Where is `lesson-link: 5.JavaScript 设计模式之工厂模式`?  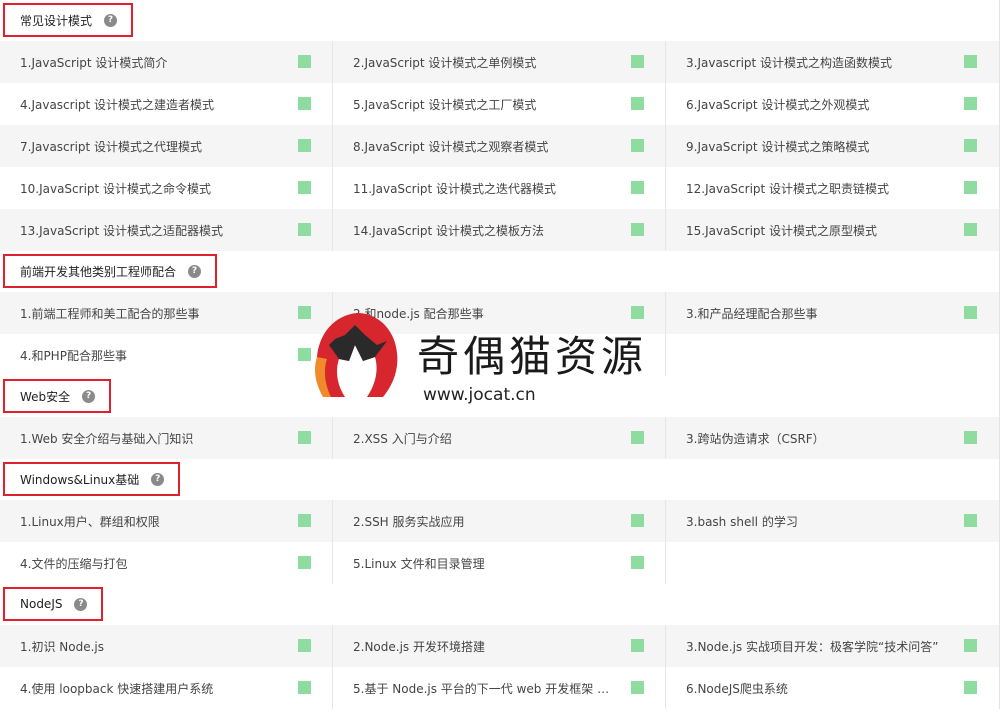 lesson-link: 5.JavaScript 设计模式之工厂模式 is located at coordinates (444, 104).